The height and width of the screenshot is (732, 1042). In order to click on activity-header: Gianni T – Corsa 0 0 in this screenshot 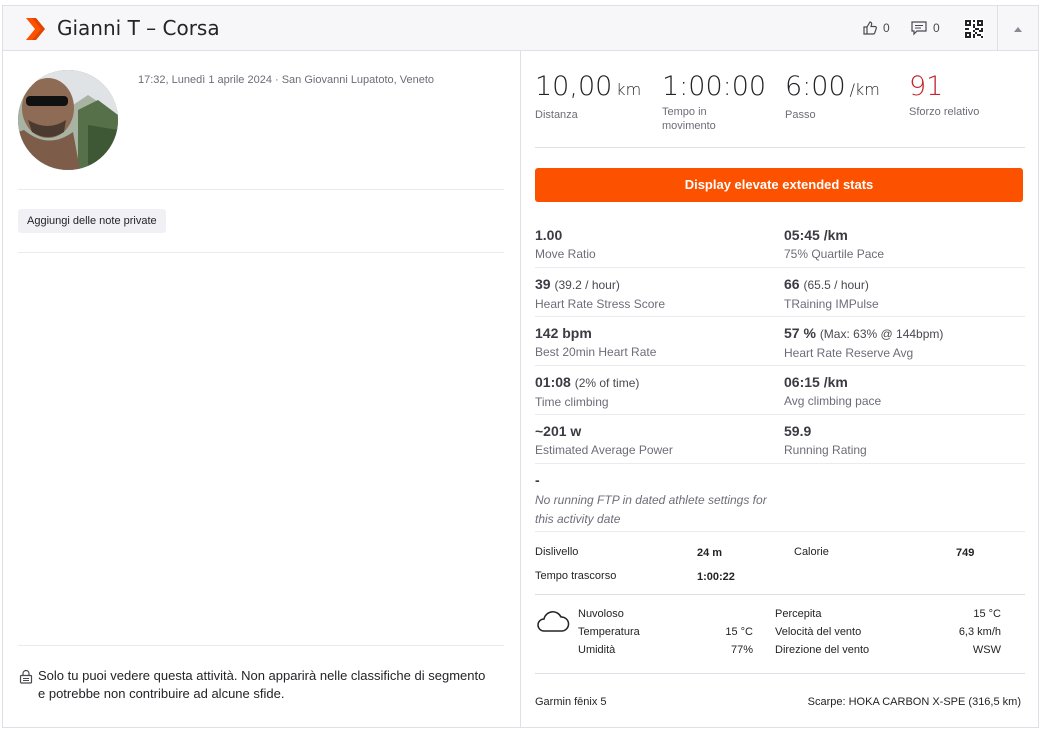, I will do `click(520, 28)`.